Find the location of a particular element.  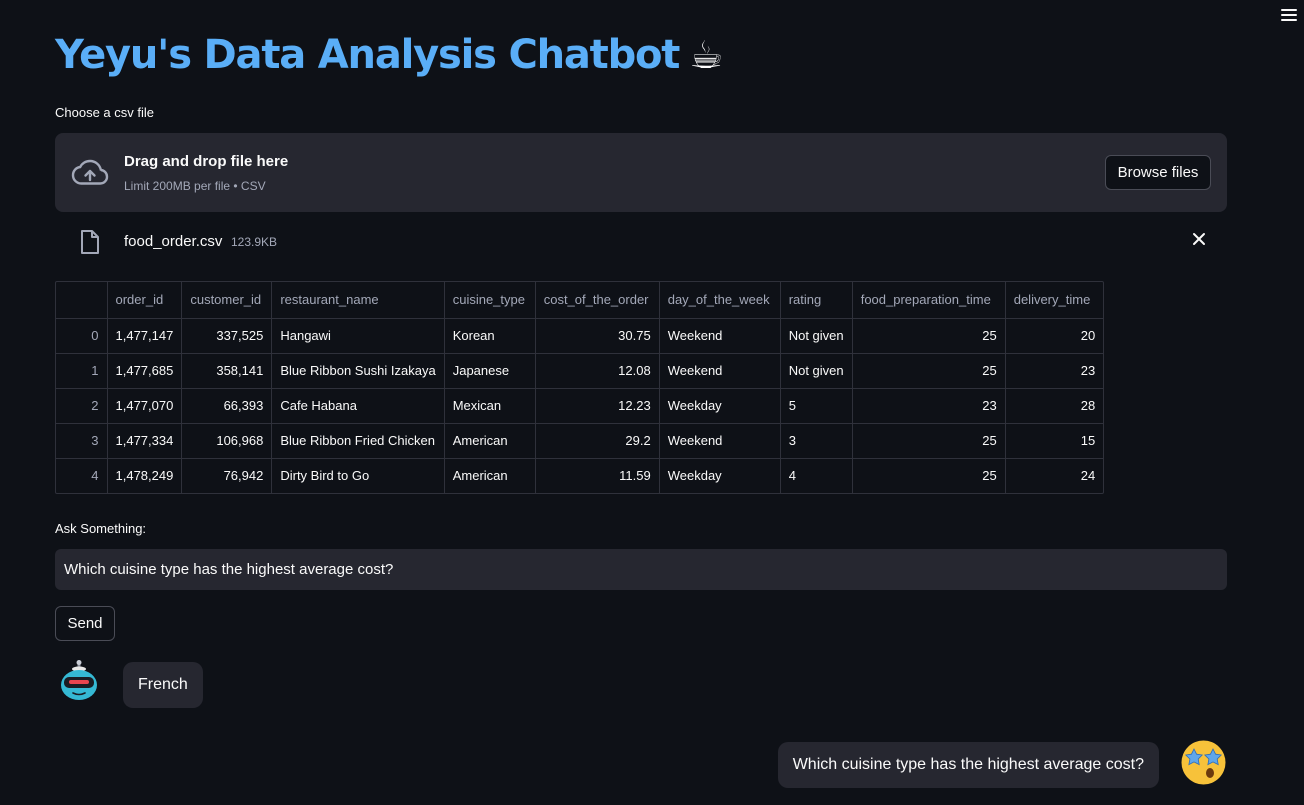

column-header is located at coordinates (82, 300).